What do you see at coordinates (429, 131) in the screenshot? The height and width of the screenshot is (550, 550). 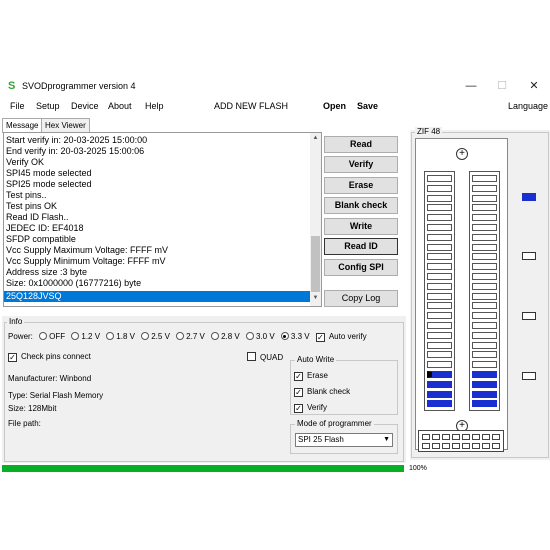 I see `zif-label: ZIF 48` at bounding box center [429, 131].